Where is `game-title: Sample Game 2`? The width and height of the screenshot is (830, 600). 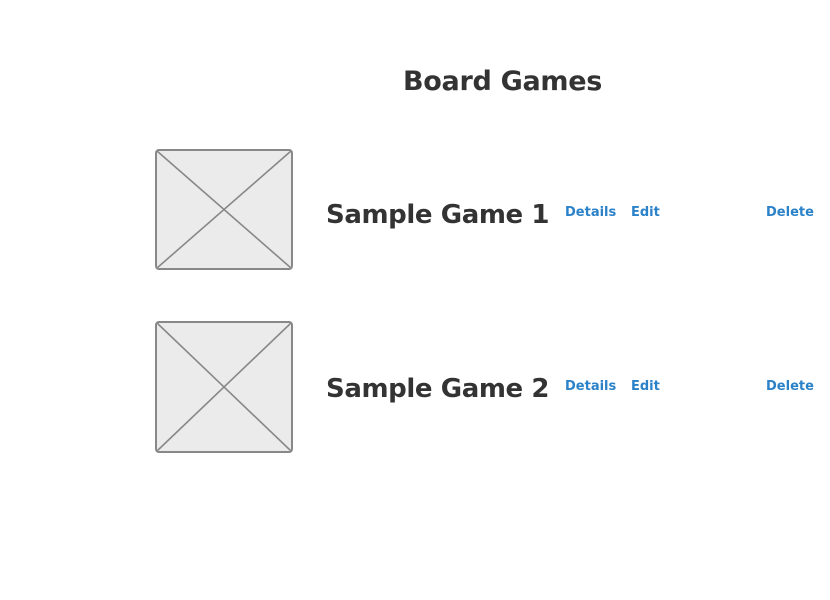
game-title: Sample Game 2 is located at coordinates (438, 389).